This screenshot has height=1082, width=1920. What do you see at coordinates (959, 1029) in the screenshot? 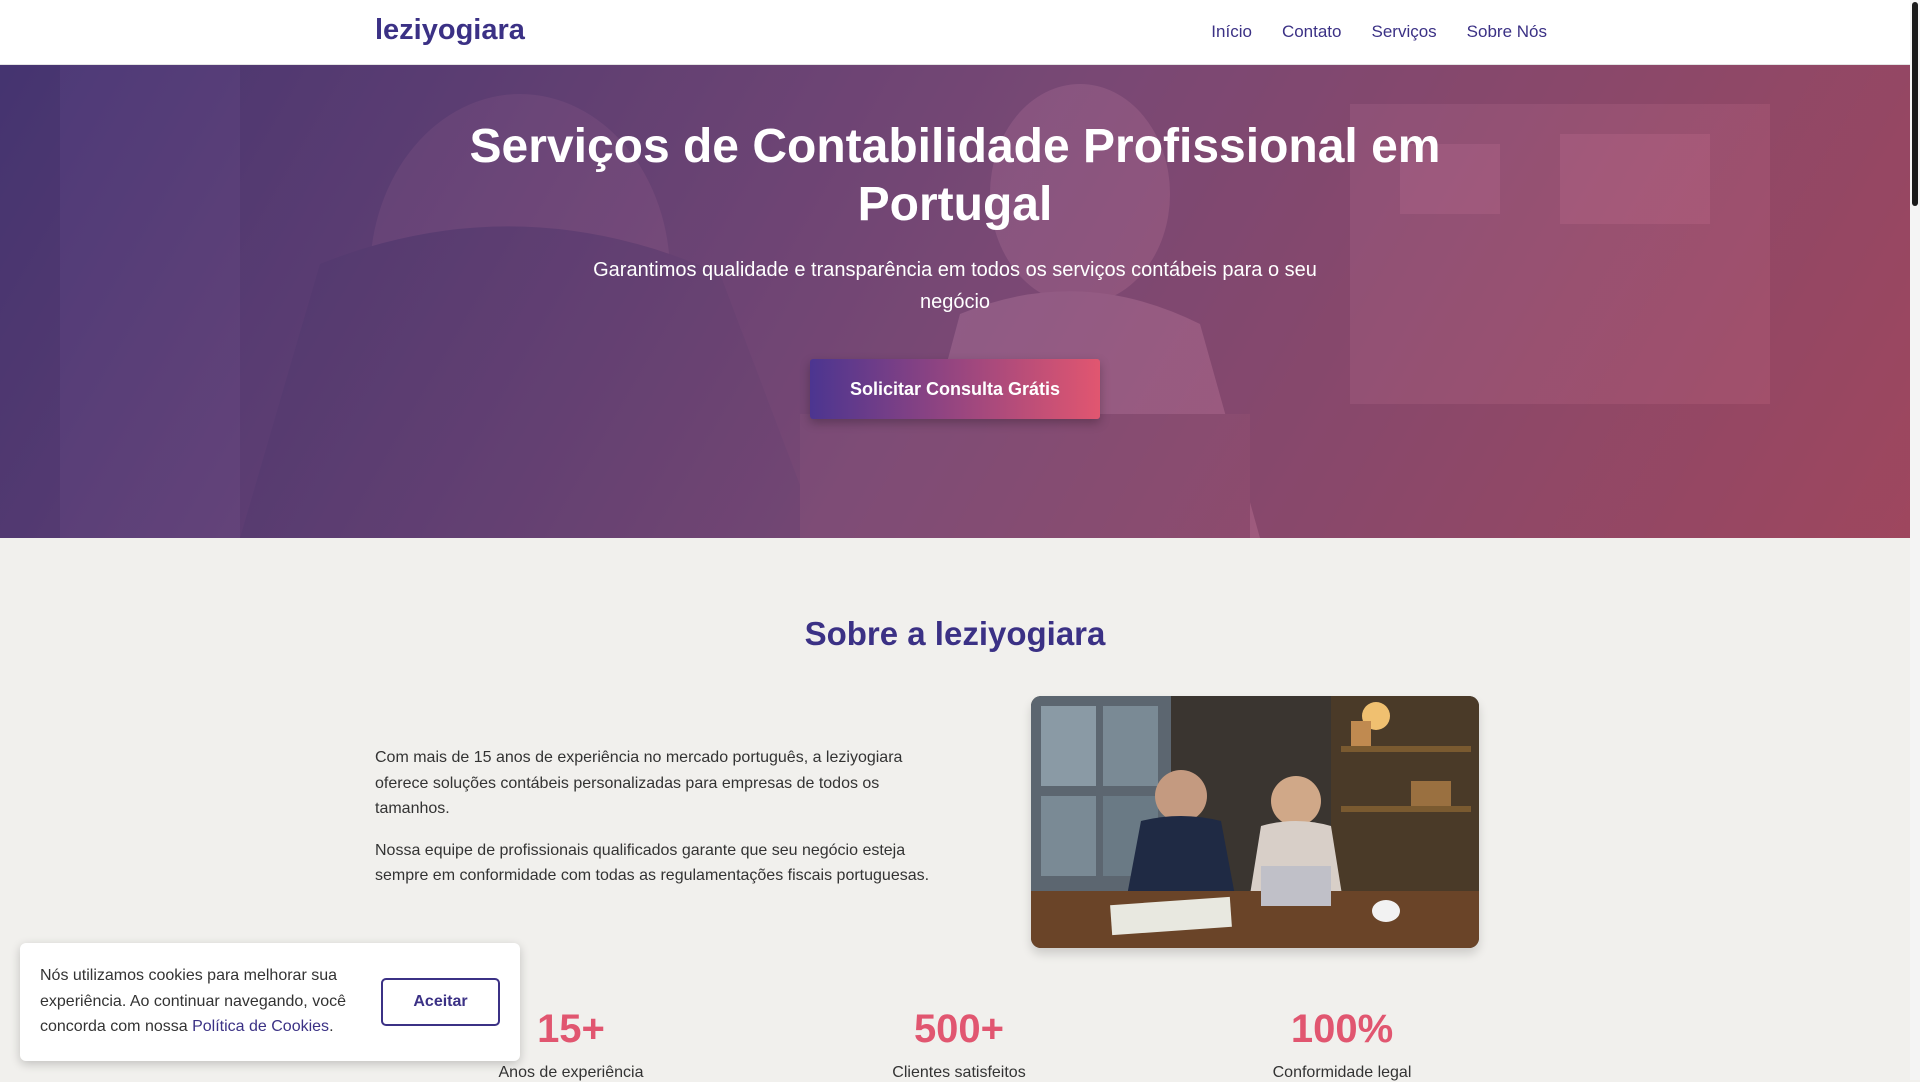
I see `stat-value: 500+` at bounding box center [959, 1029].